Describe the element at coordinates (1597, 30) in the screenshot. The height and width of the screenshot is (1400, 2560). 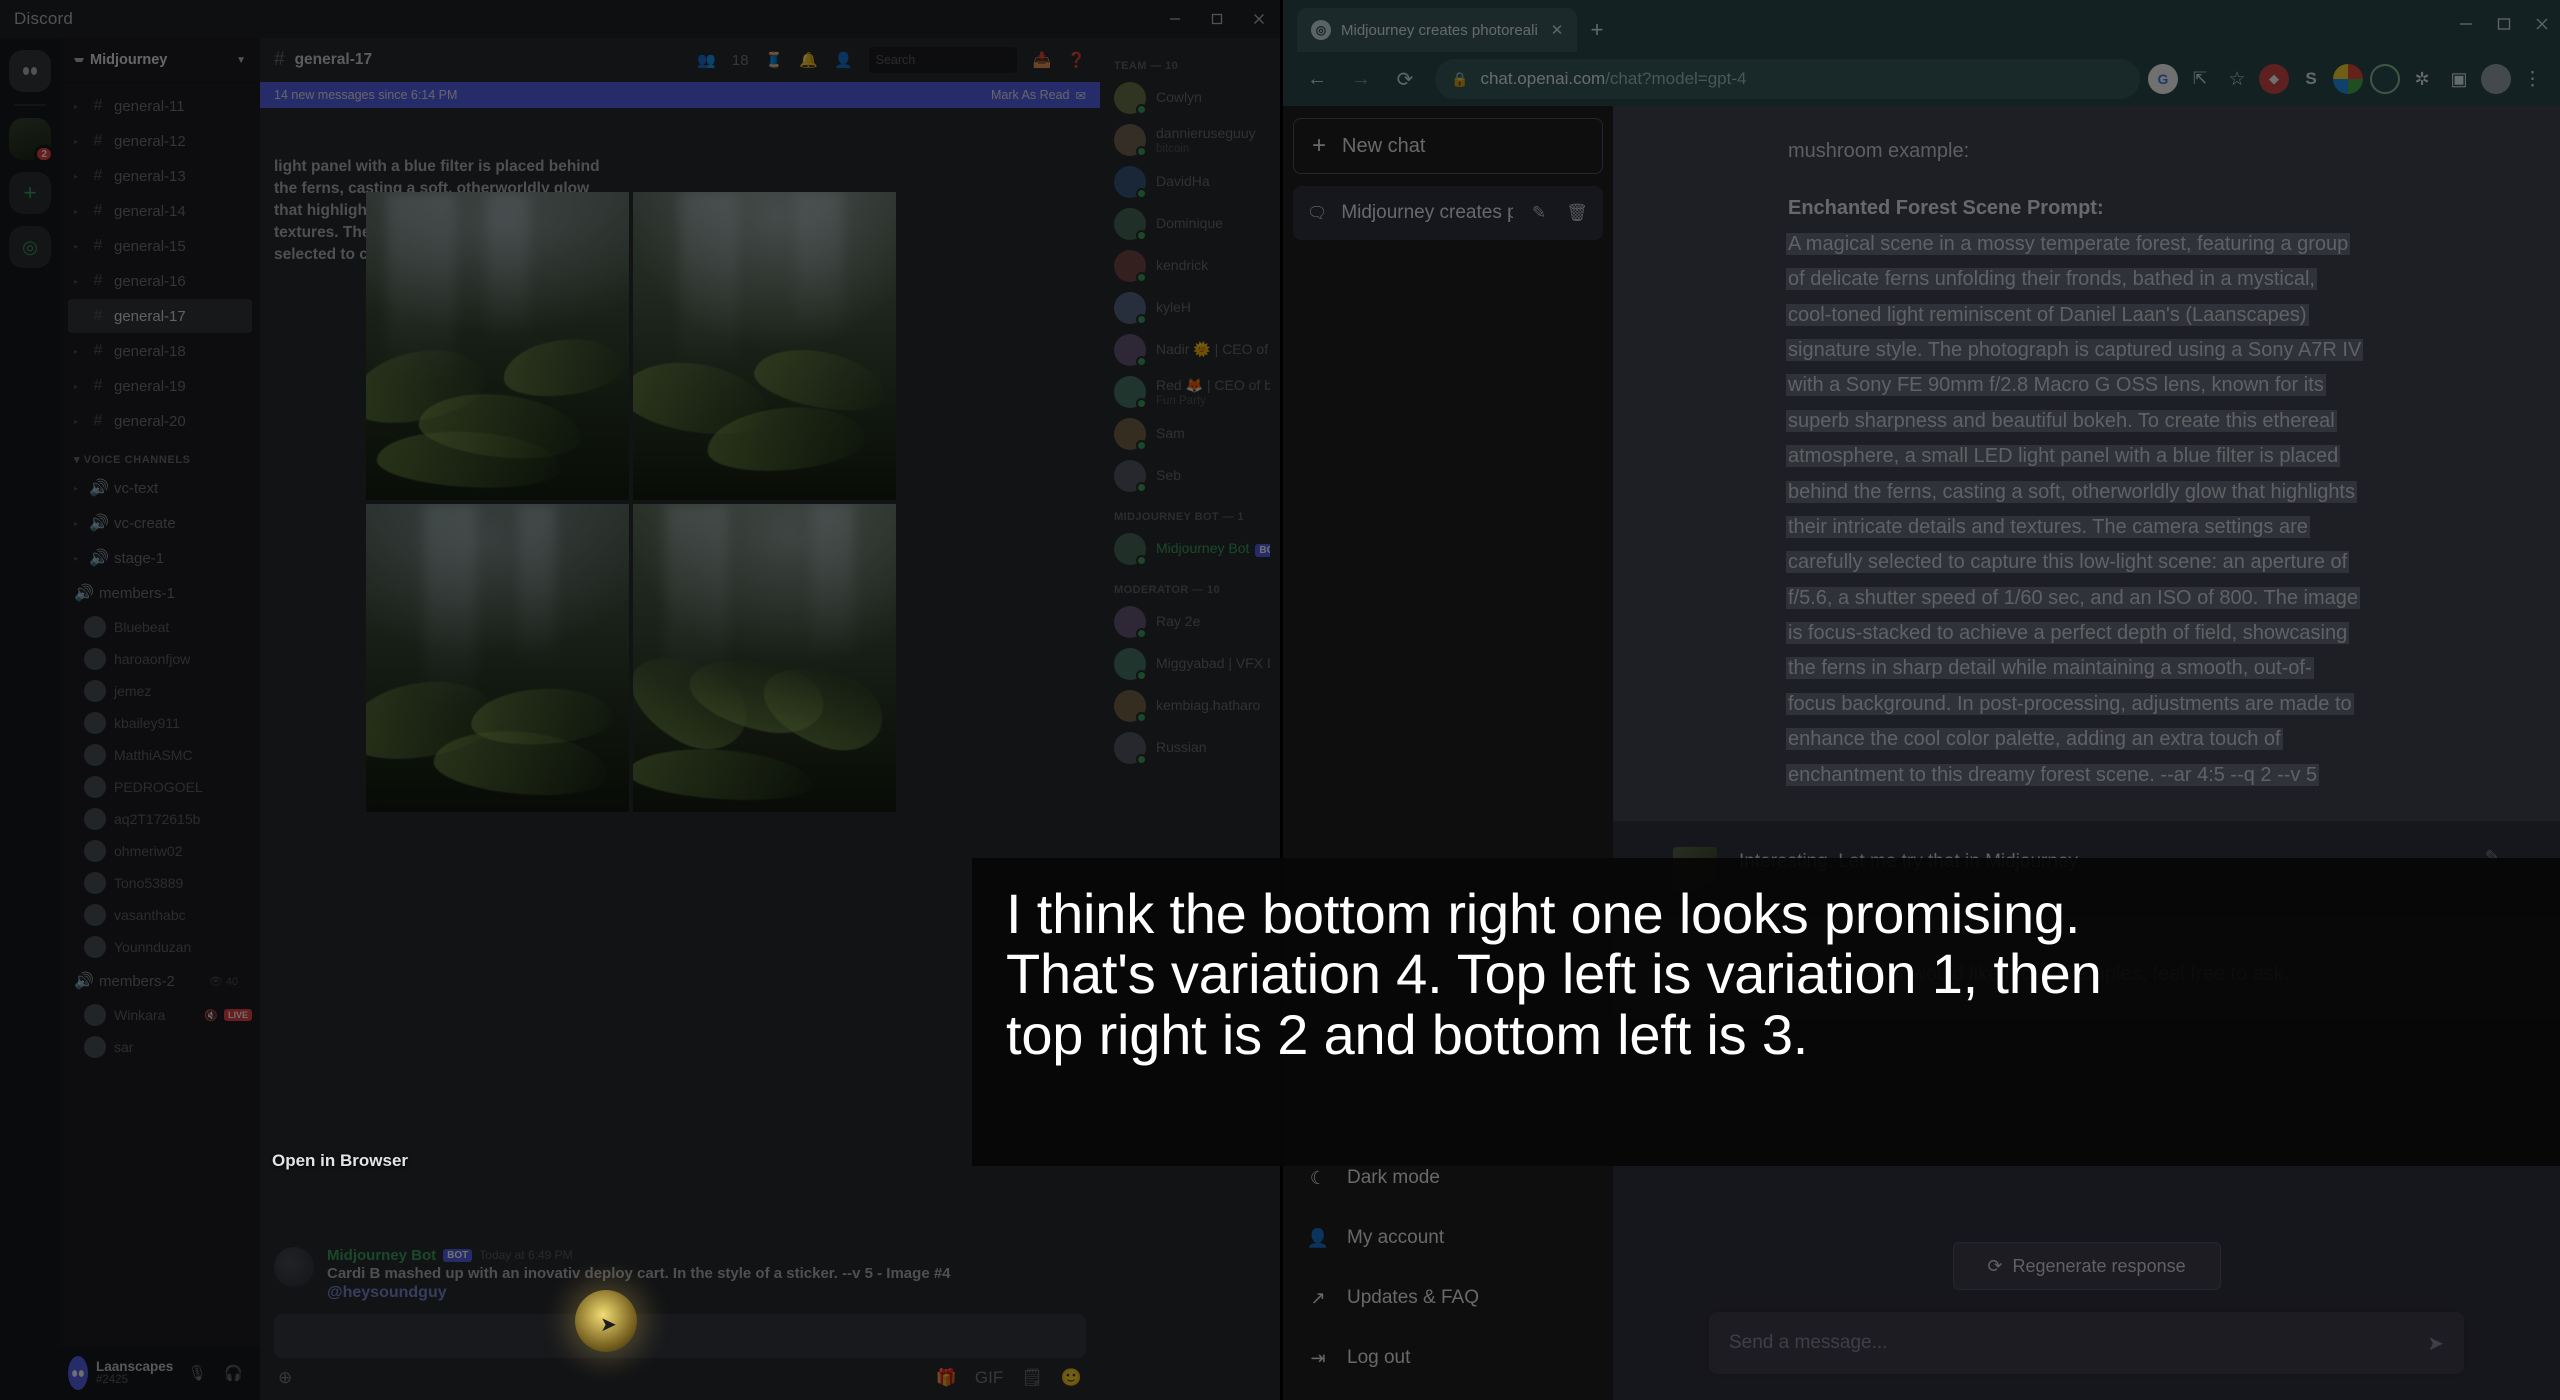
I see `new-tab-button: +` at that location.